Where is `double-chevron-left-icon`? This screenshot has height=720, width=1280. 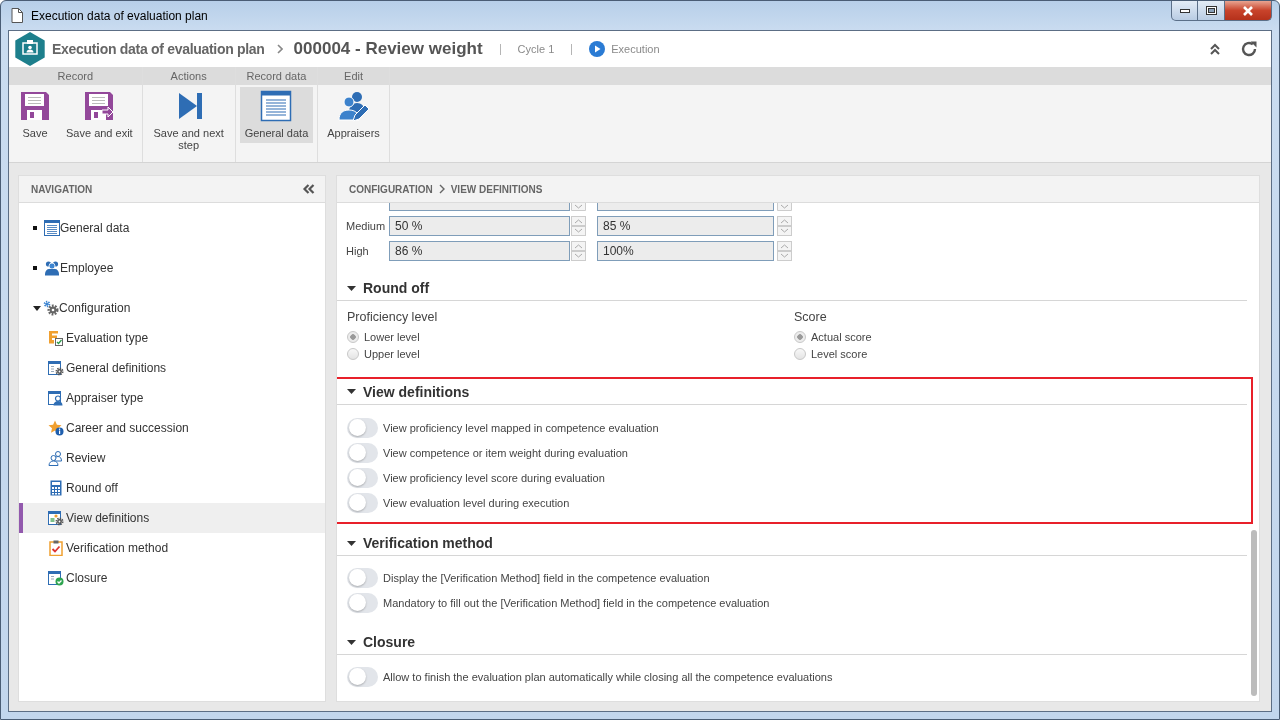
double-chevron-left-icon is located at coordinates (308, 189).